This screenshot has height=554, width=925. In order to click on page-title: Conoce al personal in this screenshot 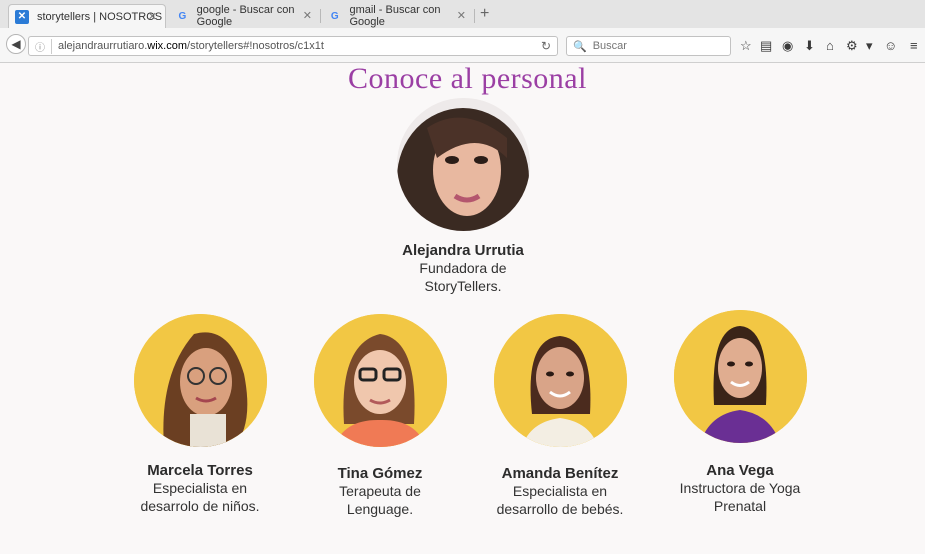, I will do `click(467, 78)`.